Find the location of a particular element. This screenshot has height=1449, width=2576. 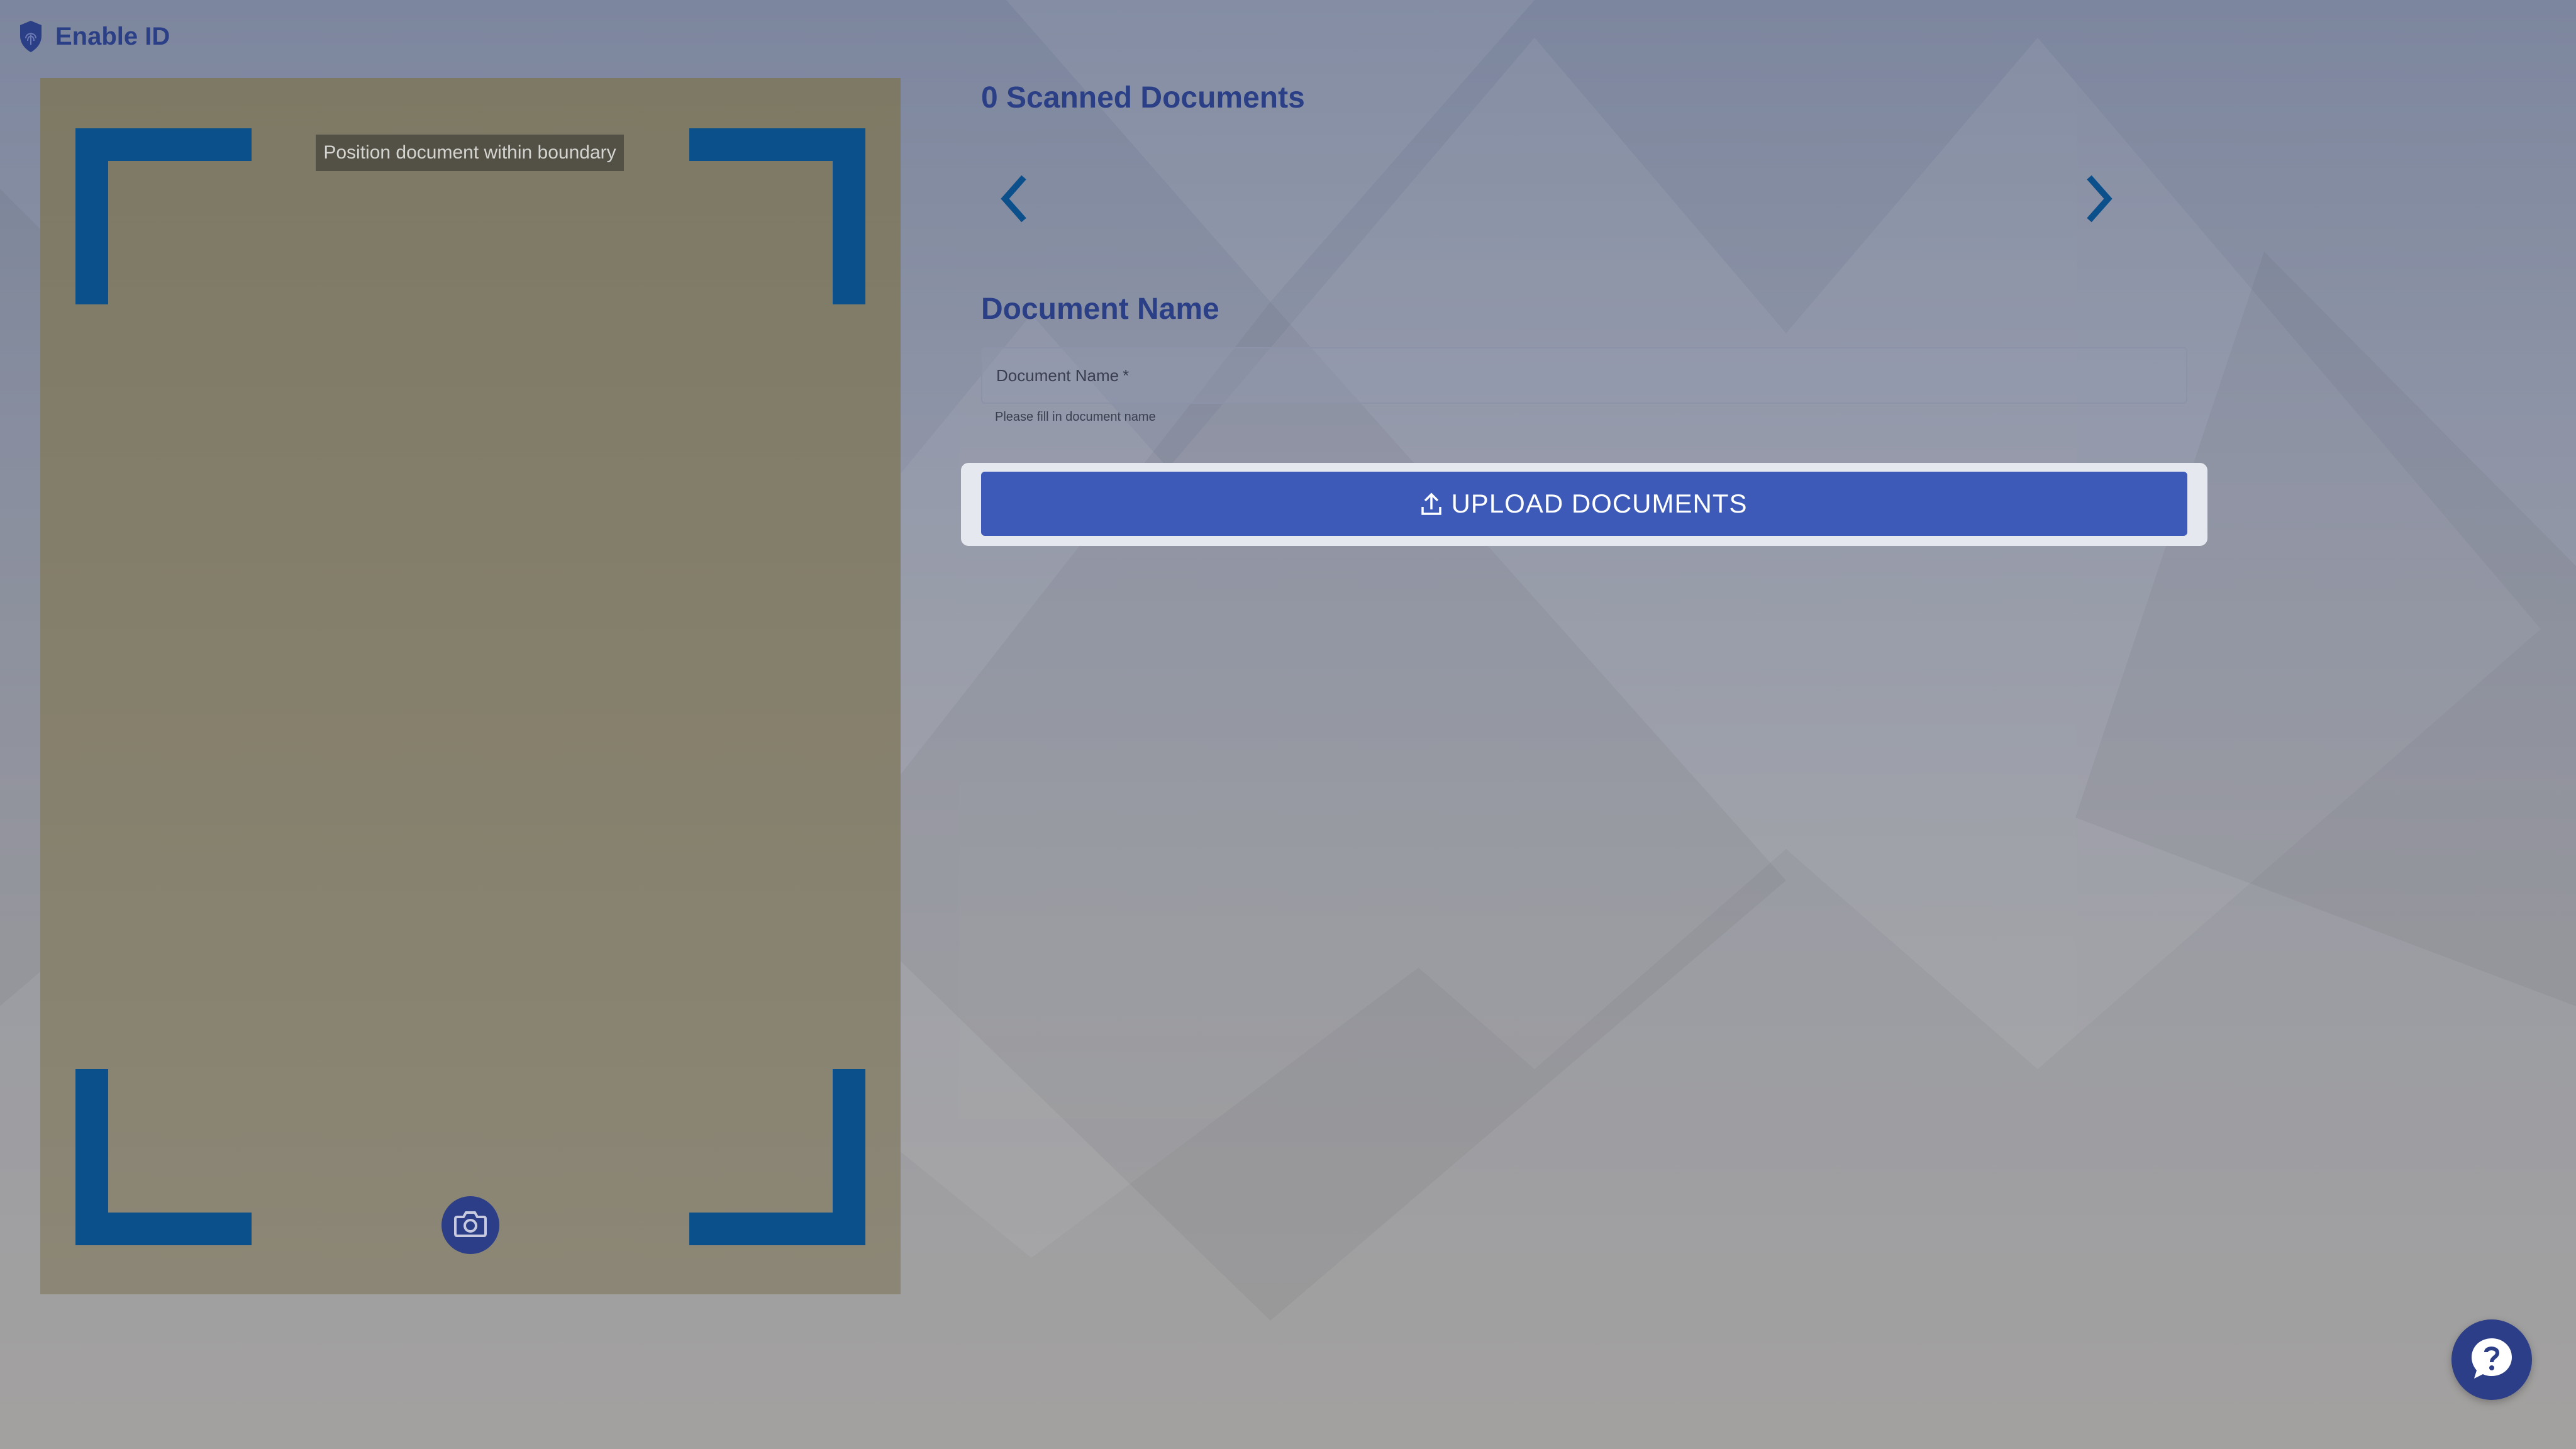

help-chat-icon is located at coordinates (2492, 1360).